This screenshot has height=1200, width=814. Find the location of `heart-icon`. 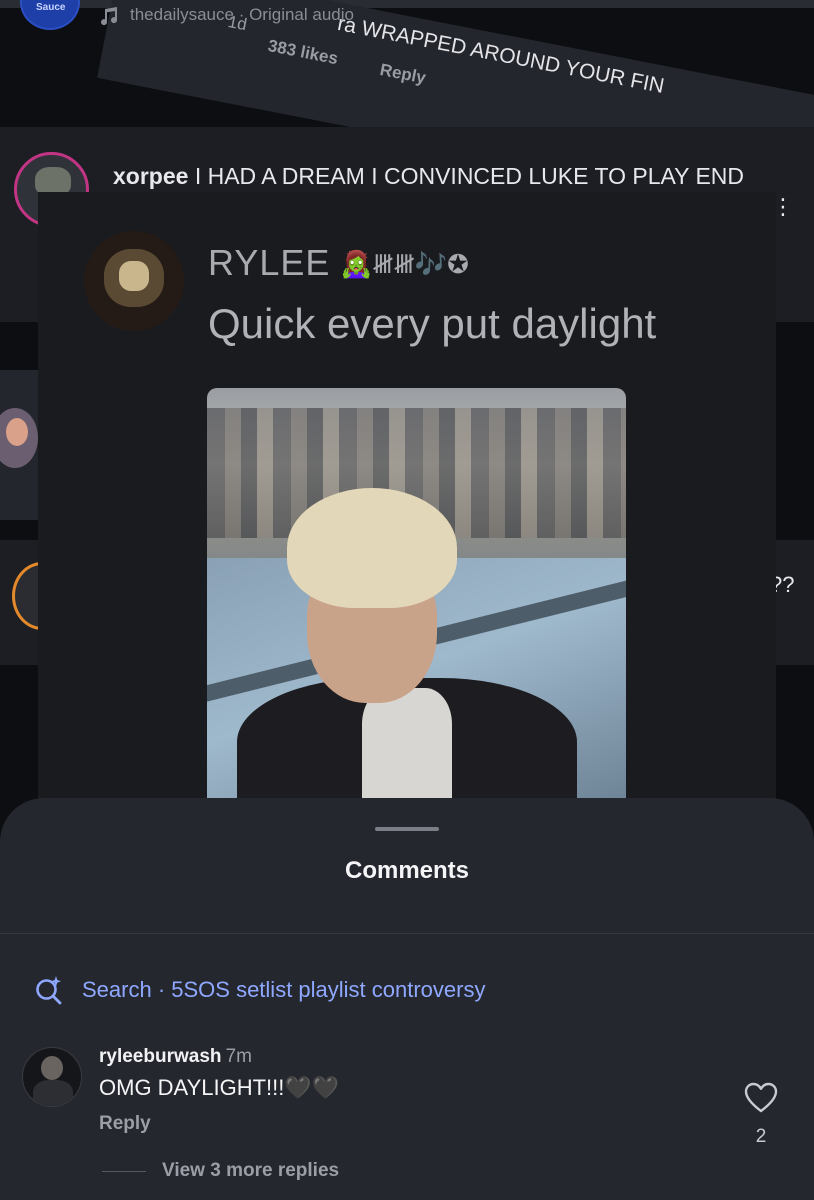

heart-icon is located at coordinates (761, 1098).